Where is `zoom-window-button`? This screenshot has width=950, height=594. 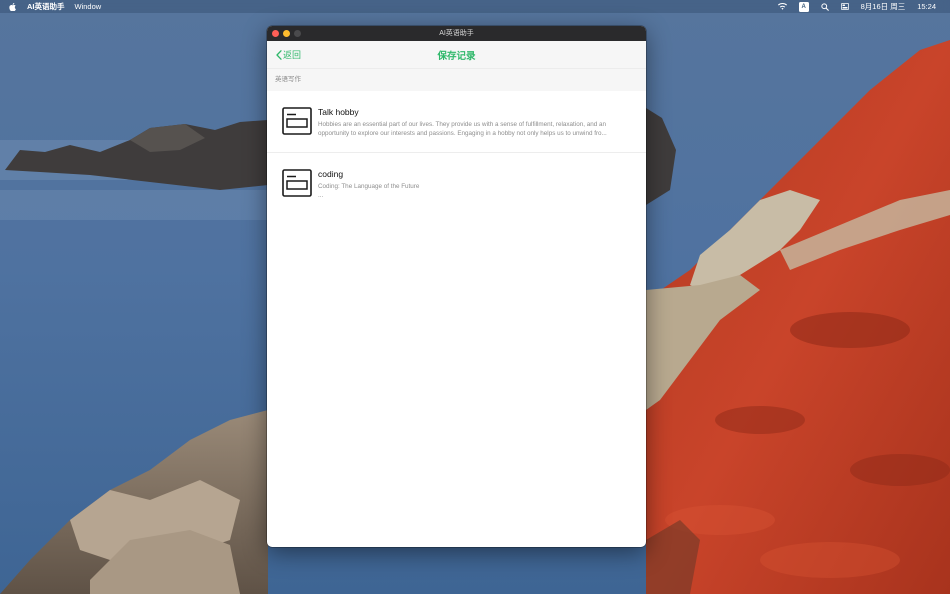 zoom-window-button is located at coordinates (297, 33).